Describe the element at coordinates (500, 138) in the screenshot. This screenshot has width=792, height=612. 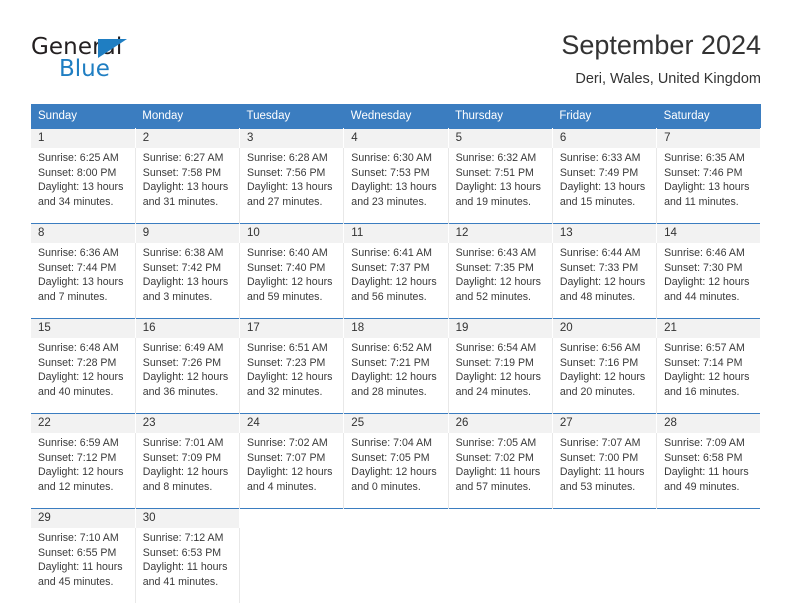
I see `day-number-cell: 5` at that location.